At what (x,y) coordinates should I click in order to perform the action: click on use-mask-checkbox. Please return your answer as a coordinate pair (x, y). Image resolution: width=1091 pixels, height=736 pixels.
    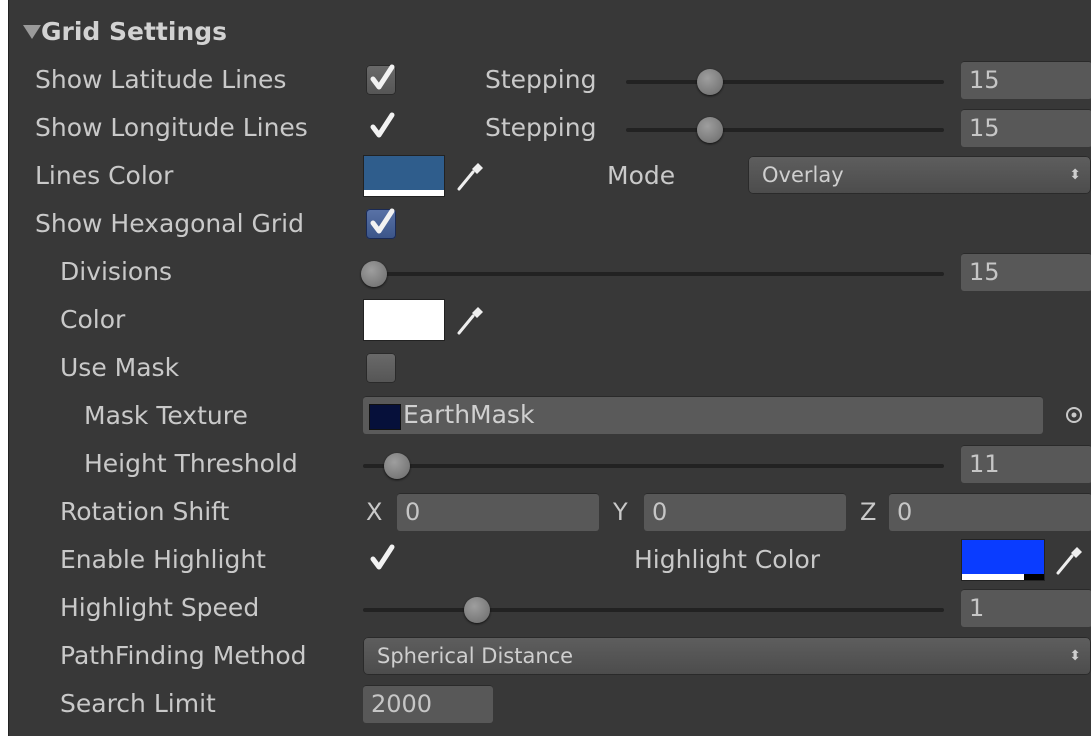
    Looking at the image, I should click on (381, 368).